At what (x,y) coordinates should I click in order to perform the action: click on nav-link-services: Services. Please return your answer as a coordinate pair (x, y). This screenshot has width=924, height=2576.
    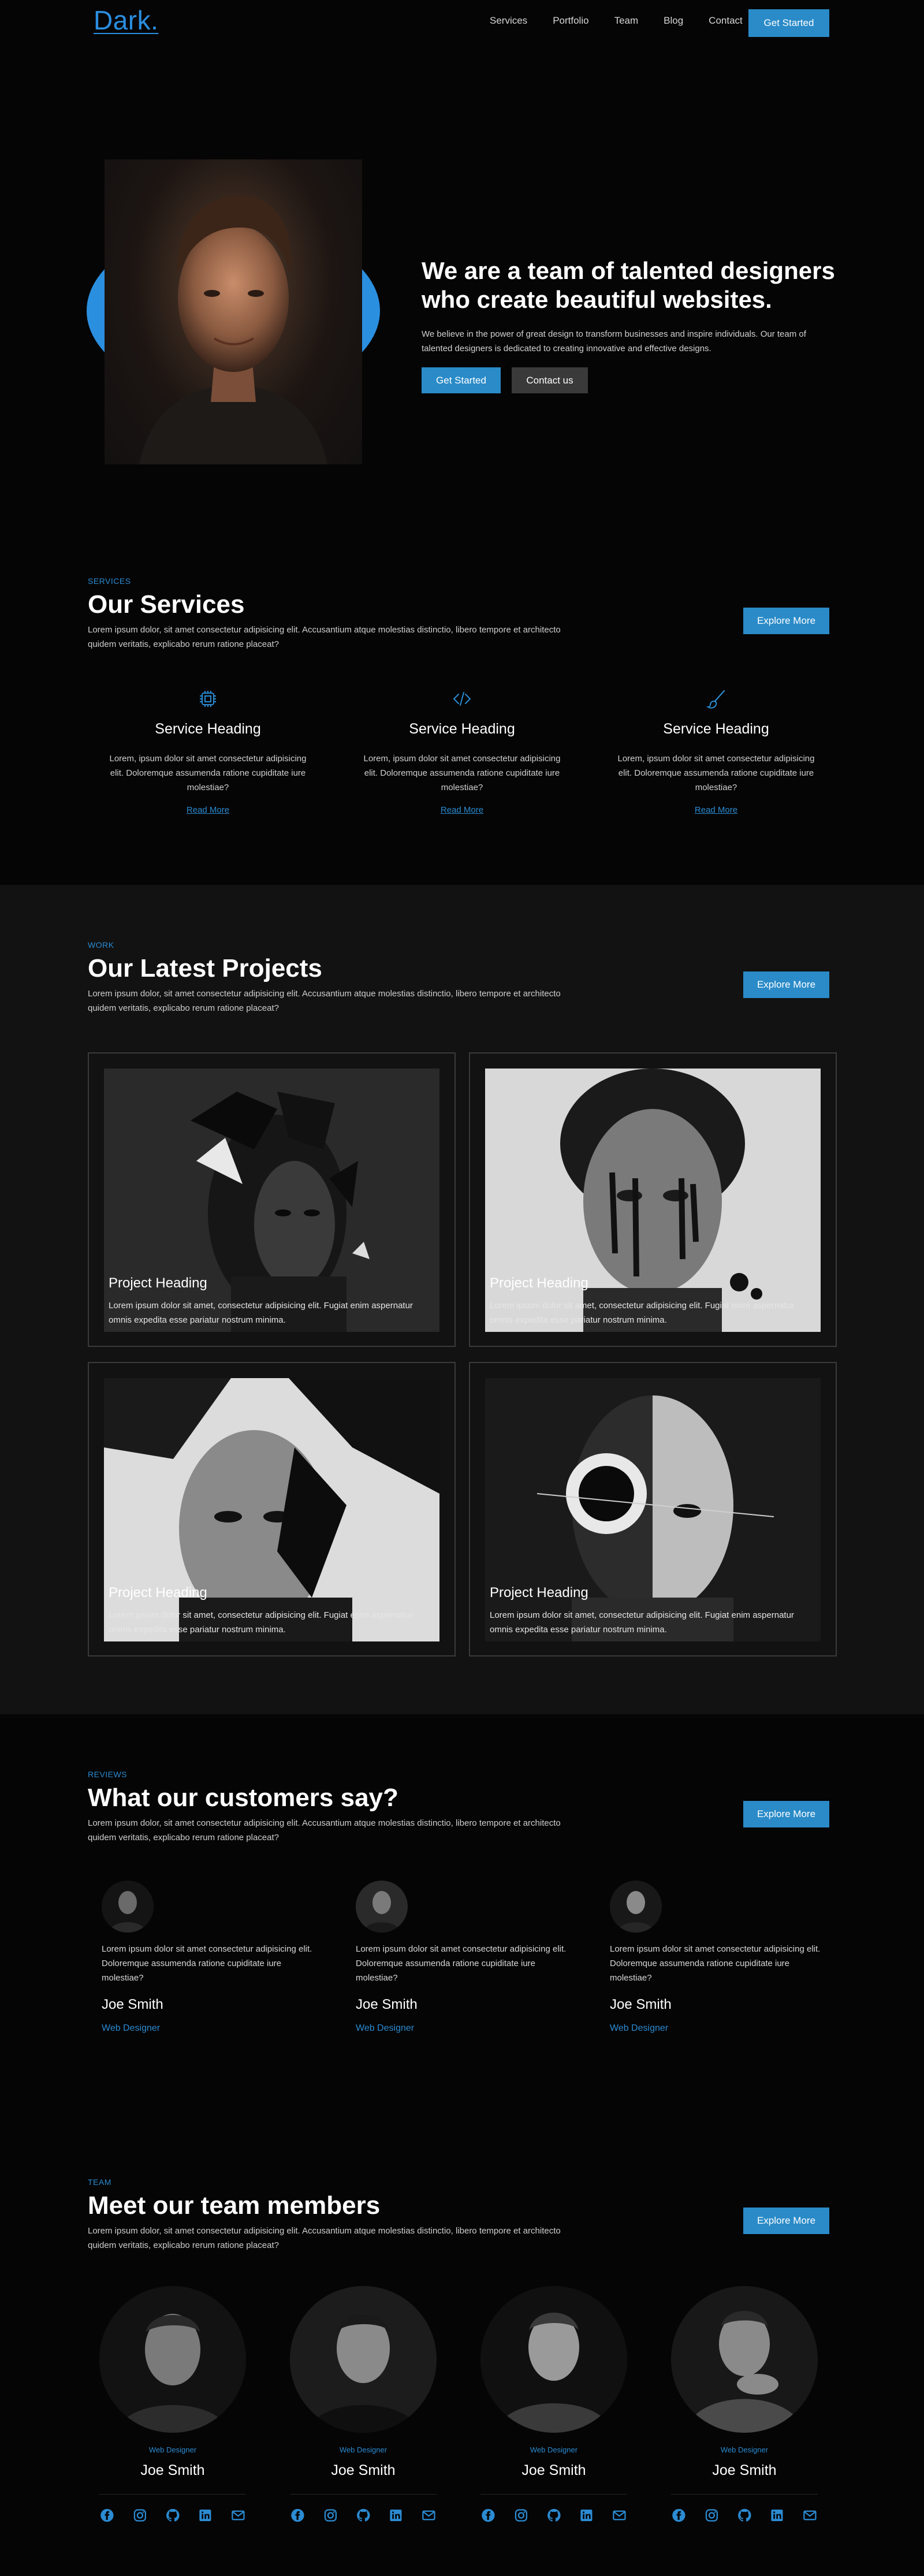
    Looking at the image, I should click on (509, 21).